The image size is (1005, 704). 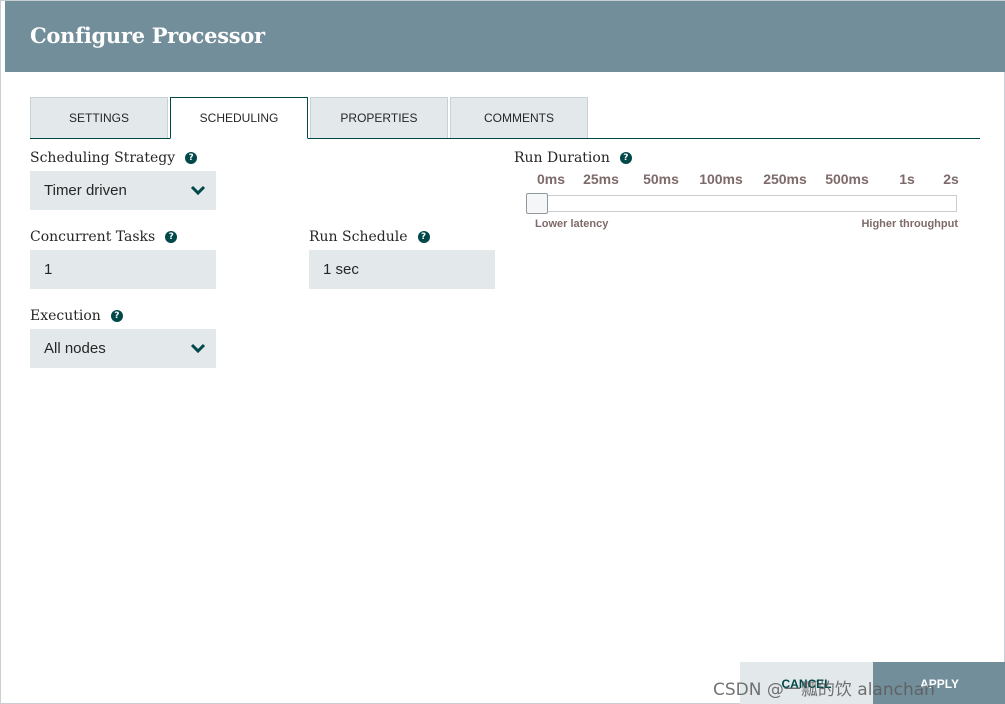 I want to click on dialog-title: Configure Processor, so click(x=147, y=35).